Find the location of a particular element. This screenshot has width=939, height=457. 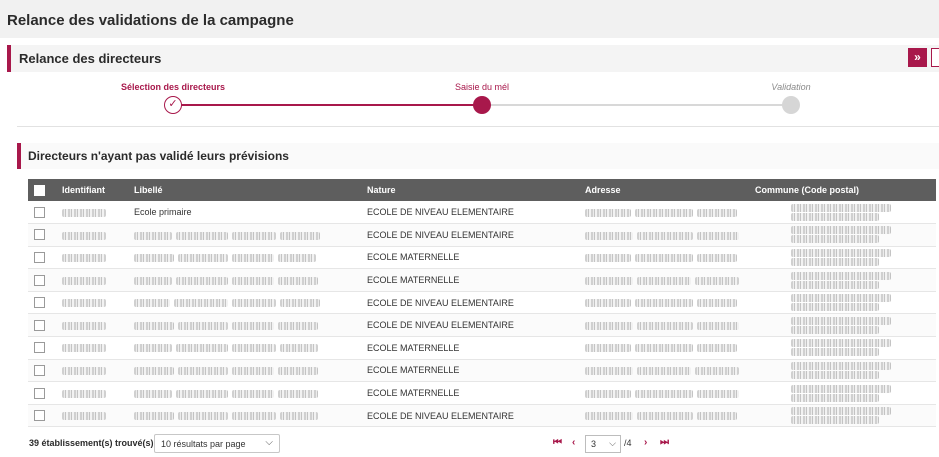

per-page-value: 10 résultats par page is located at coordinates (203, 444).